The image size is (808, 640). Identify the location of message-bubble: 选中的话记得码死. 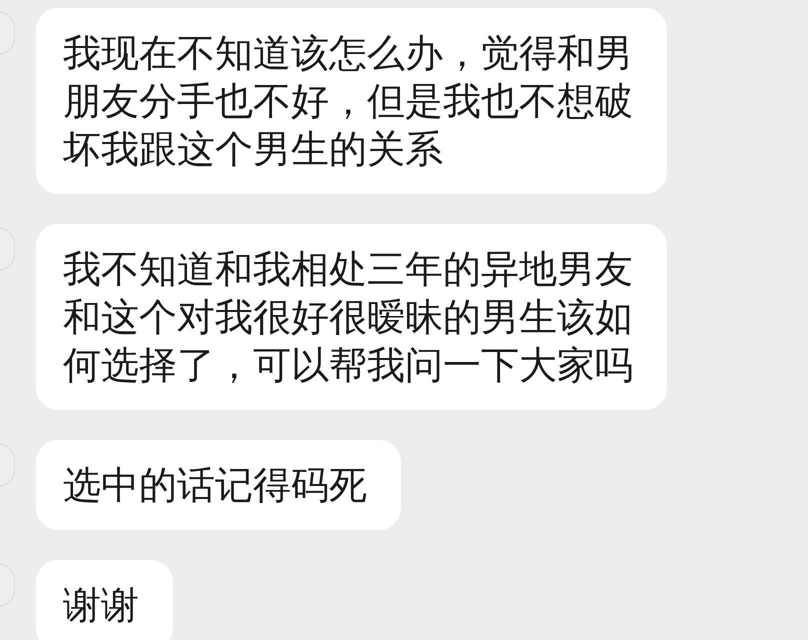
(218, 485).